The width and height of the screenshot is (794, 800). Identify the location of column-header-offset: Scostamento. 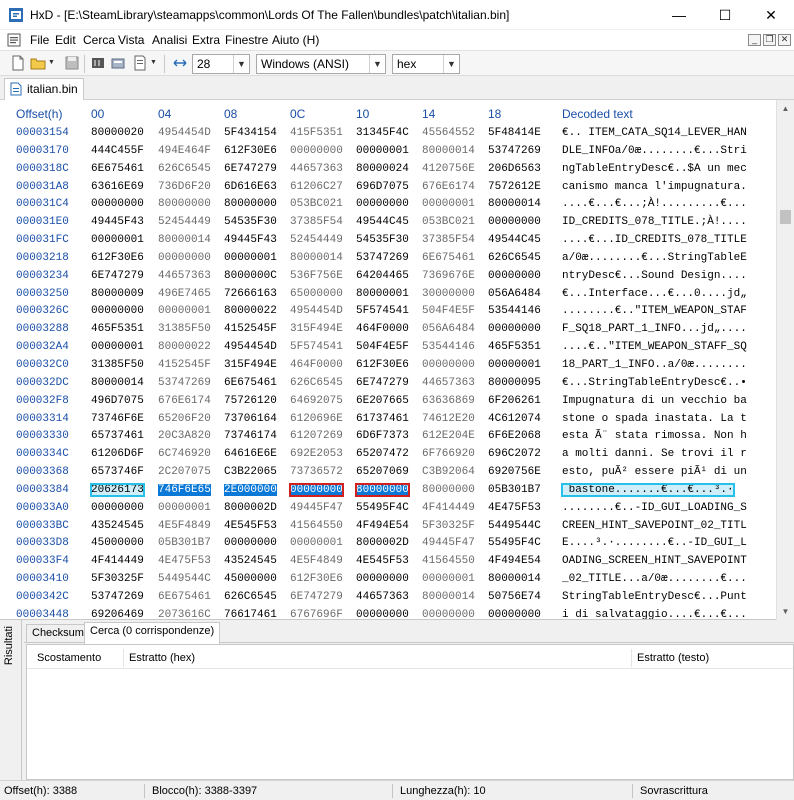
(69, 658).